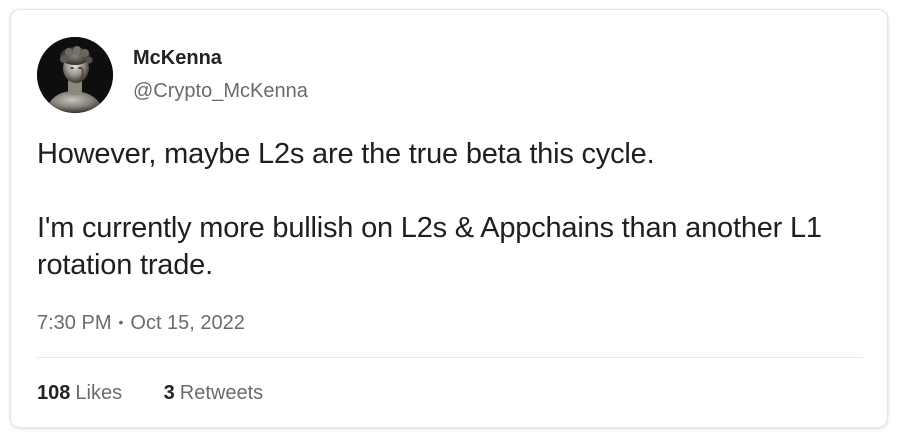  Describe the element at coordinates (221, 393) in the screenshot. I see `retweets-label: Retweets` at that location.